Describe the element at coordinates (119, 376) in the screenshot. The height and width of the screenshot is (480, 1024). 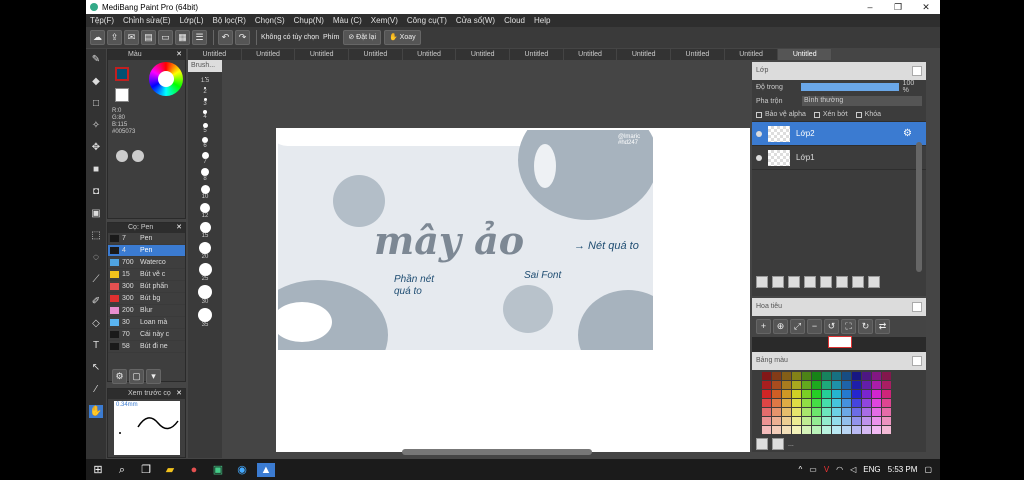
I see `brush-settings-icon: ⚙` at that location.